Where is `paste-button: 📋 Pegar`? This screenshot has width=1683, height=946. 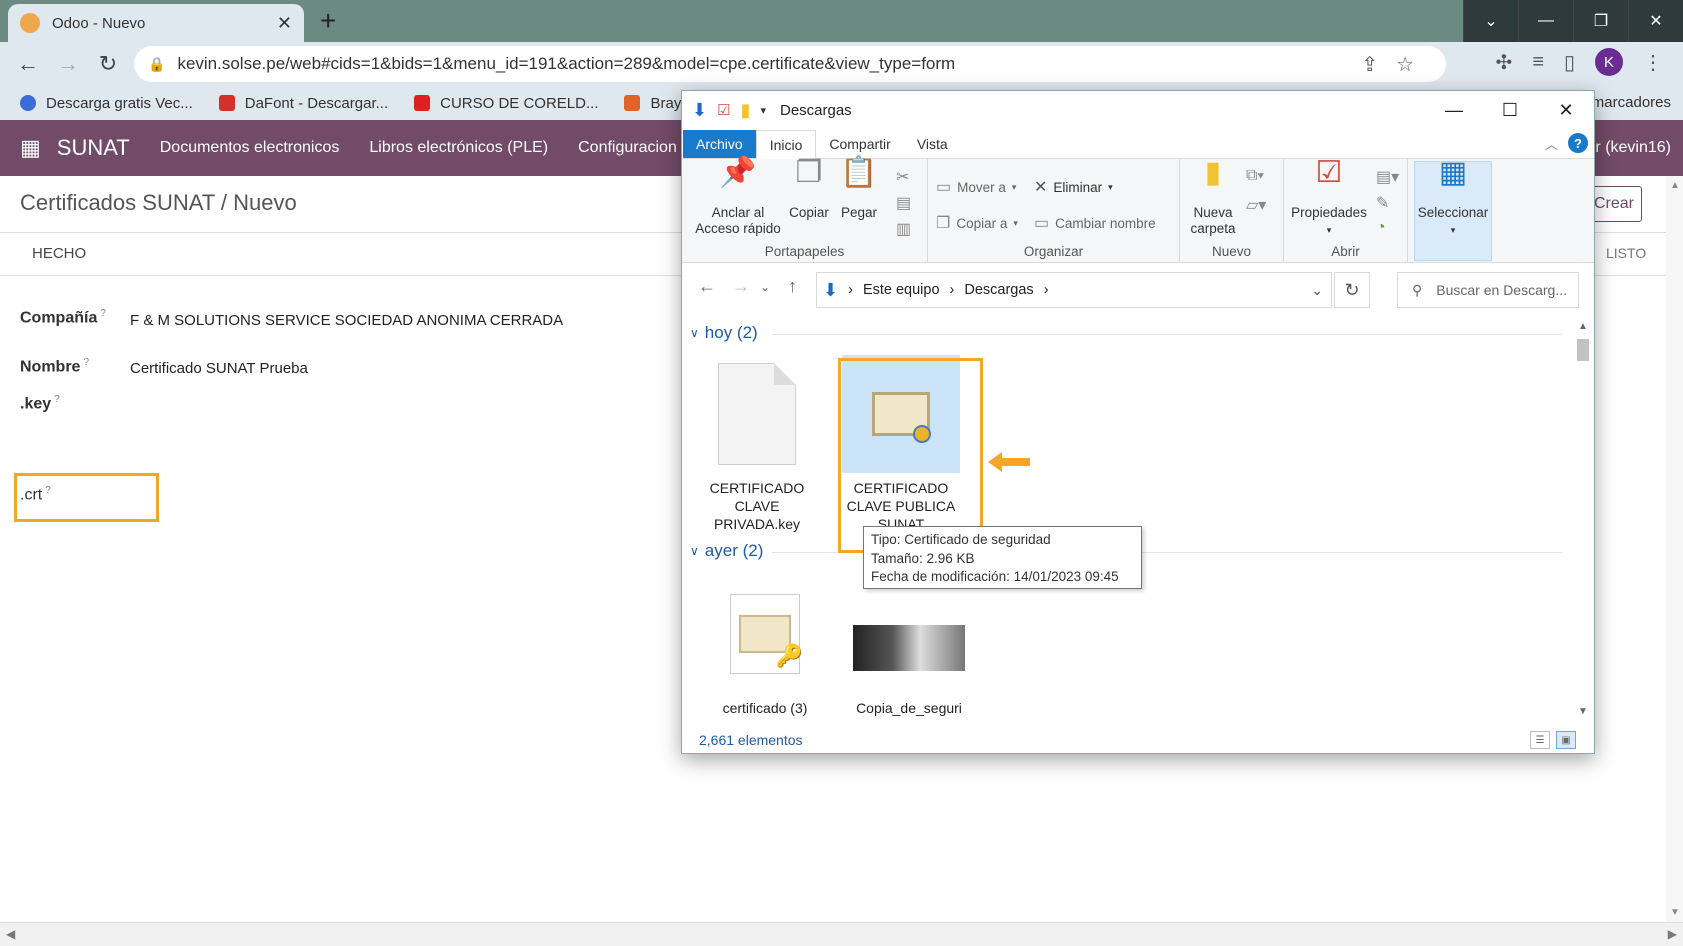 paste-button: 📋 Pegar is located at coordinates (859, 189).